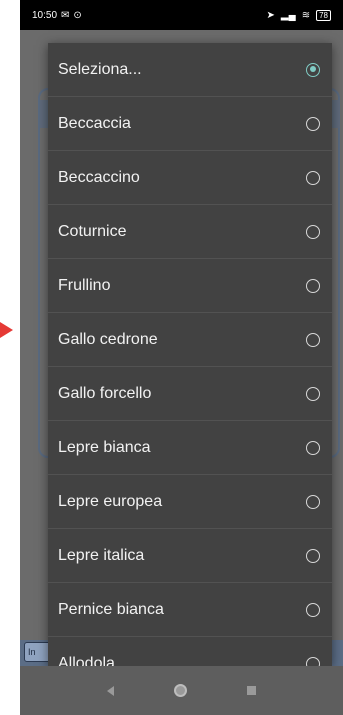  Describe the element at coordinates (45, 15) in the screenshot. I see `status-time: 10:50` at that location.